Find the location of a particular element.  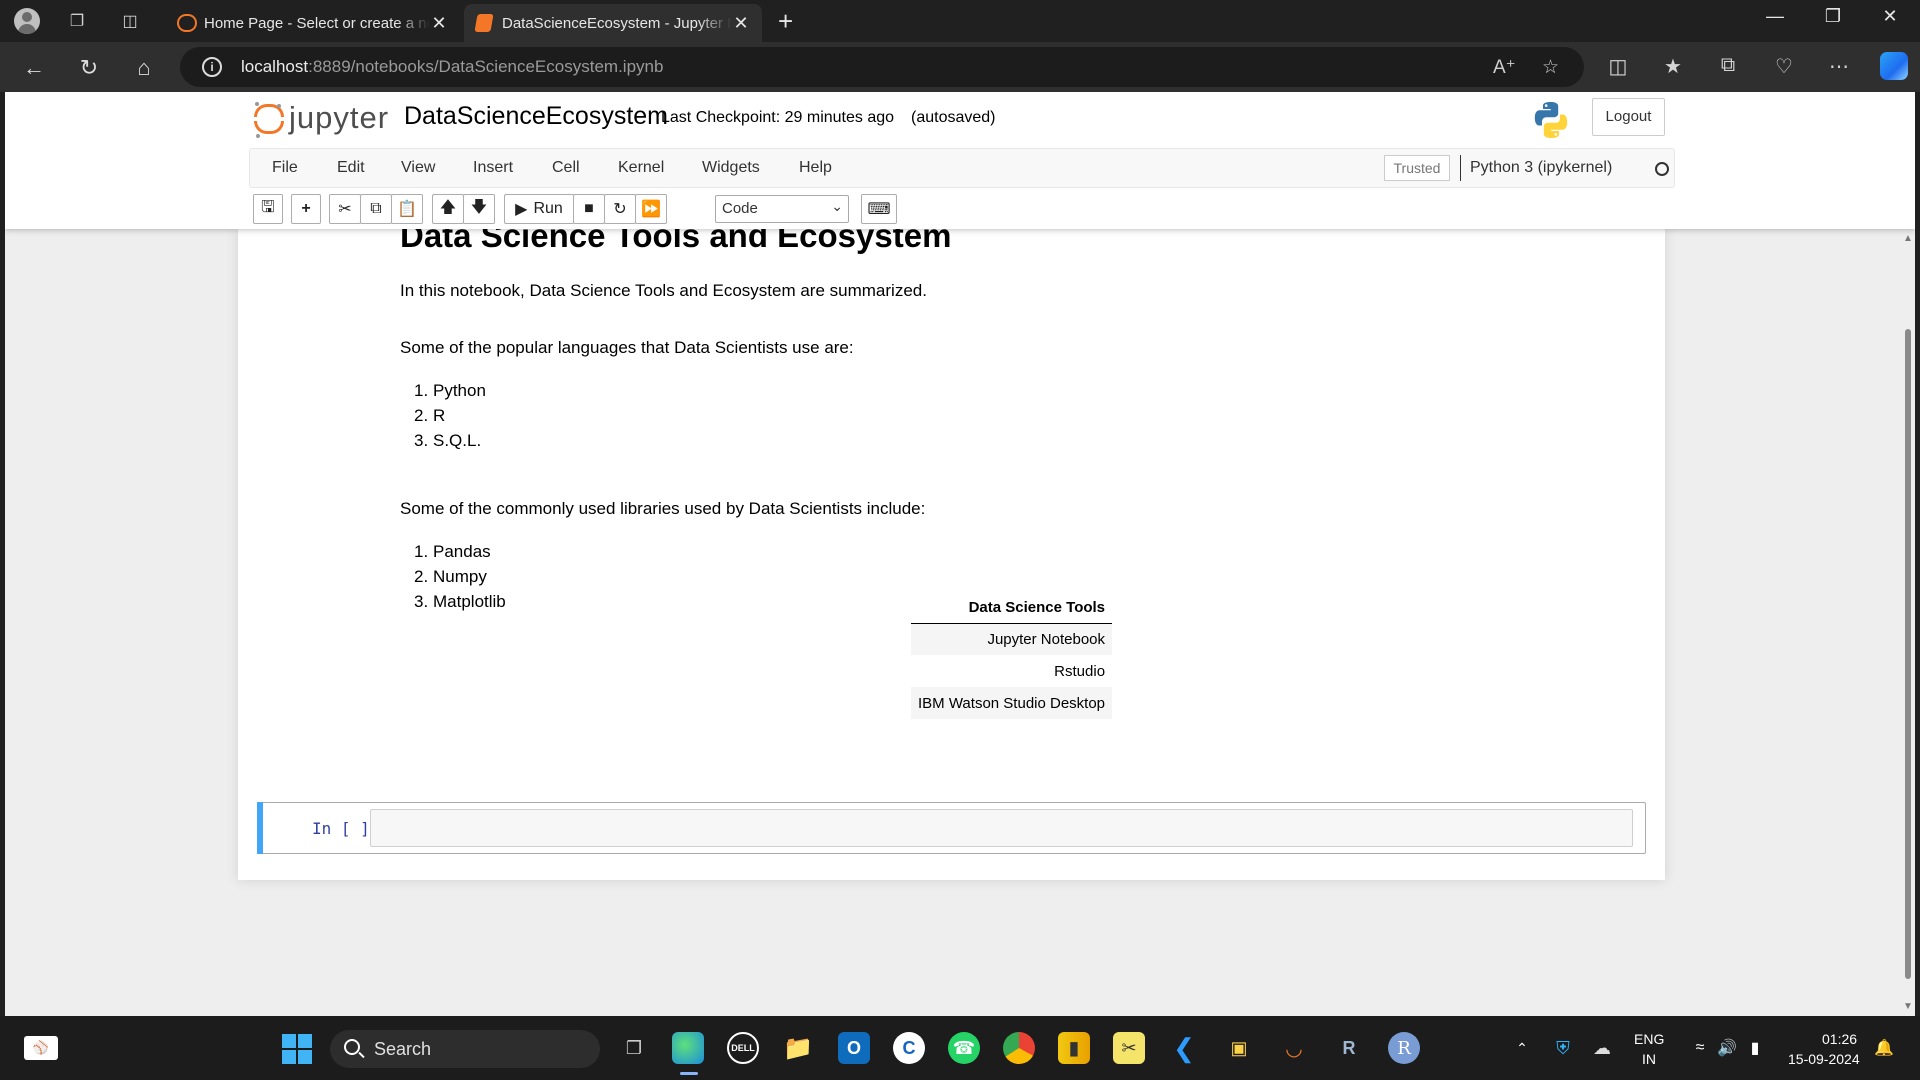

restore-window-button: ❐ is located at coordinates (1833, 16).